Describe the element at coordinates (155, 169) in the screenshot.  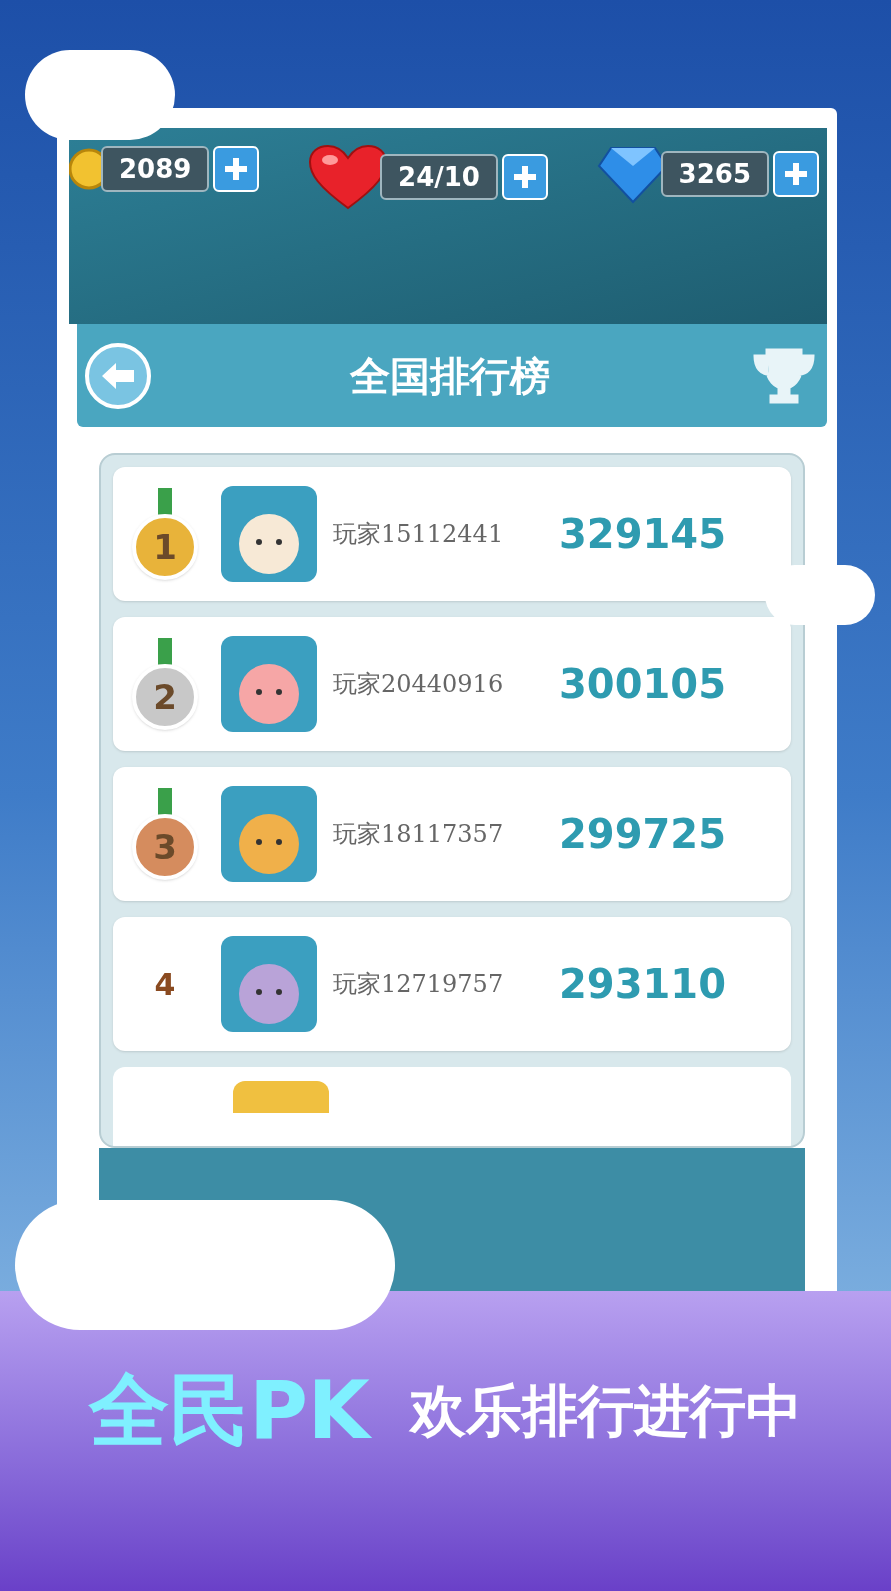
I see `currency-count: 2089` at that location.